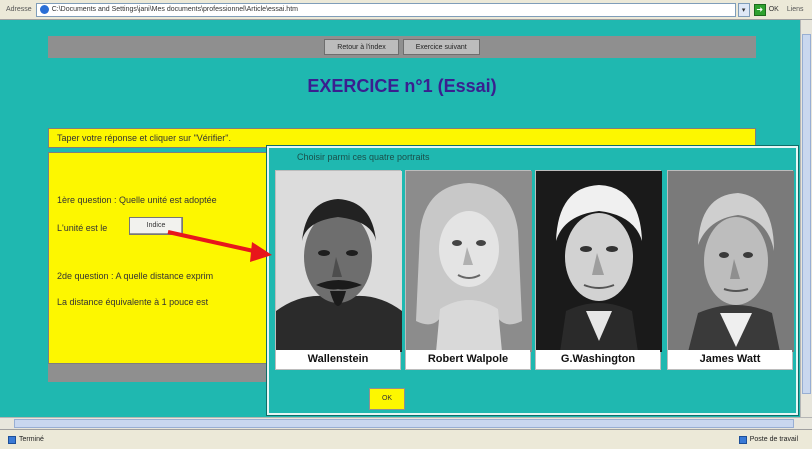 Image resolution: width=812 pixels, height=449 pixels. What do you see at coordinates (773, 439) in the screenshot?
I see `zone-text: Poste de travail` at bounding box center [773, 439].